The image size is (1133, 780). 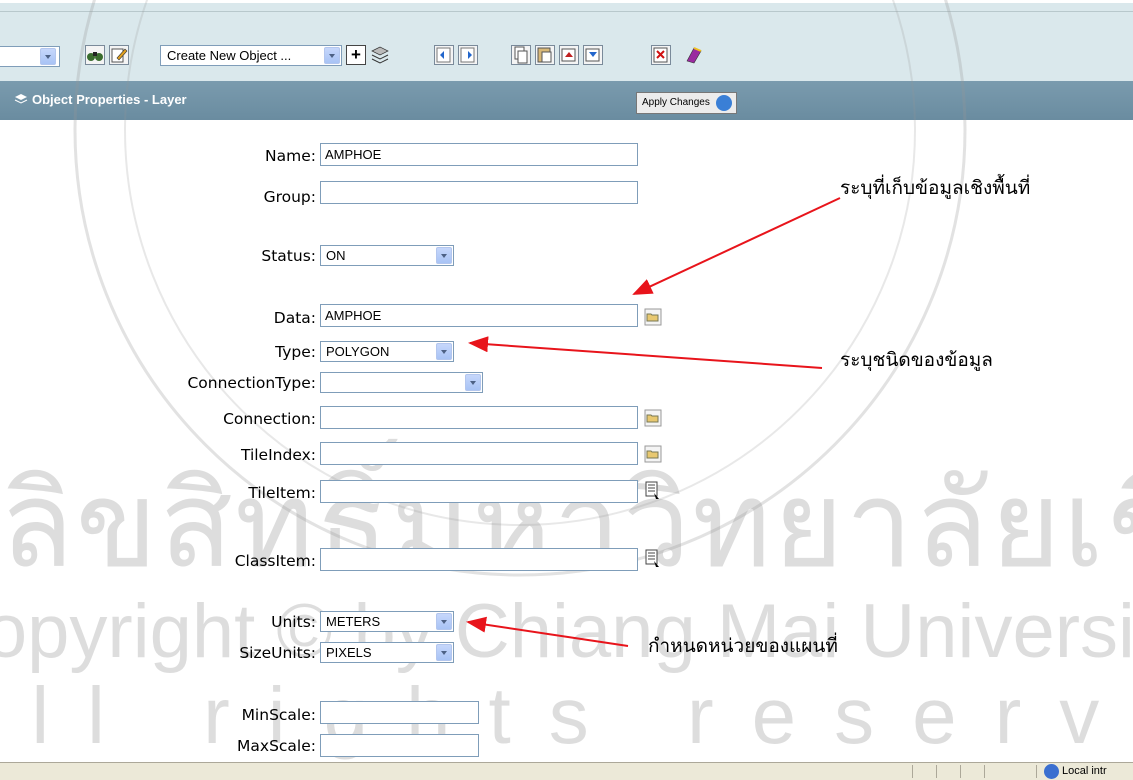 I want to click on globe-icon, so click(x=1051, y=771).